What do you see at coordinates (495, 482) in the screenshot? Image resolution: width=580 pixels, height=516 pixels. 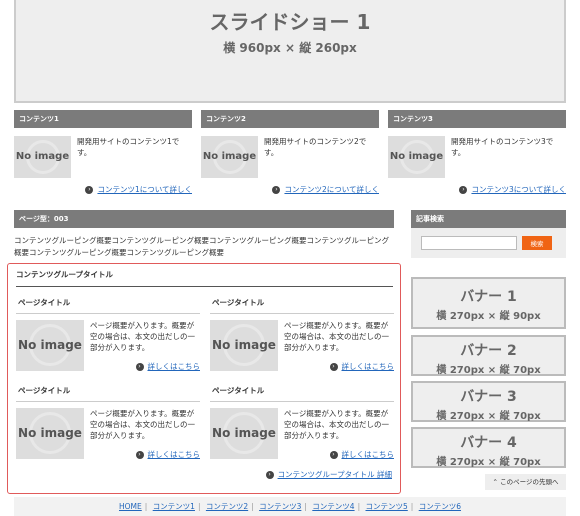 I see `chevron-up-icon: ⌃` at bounding box center [495, 482].